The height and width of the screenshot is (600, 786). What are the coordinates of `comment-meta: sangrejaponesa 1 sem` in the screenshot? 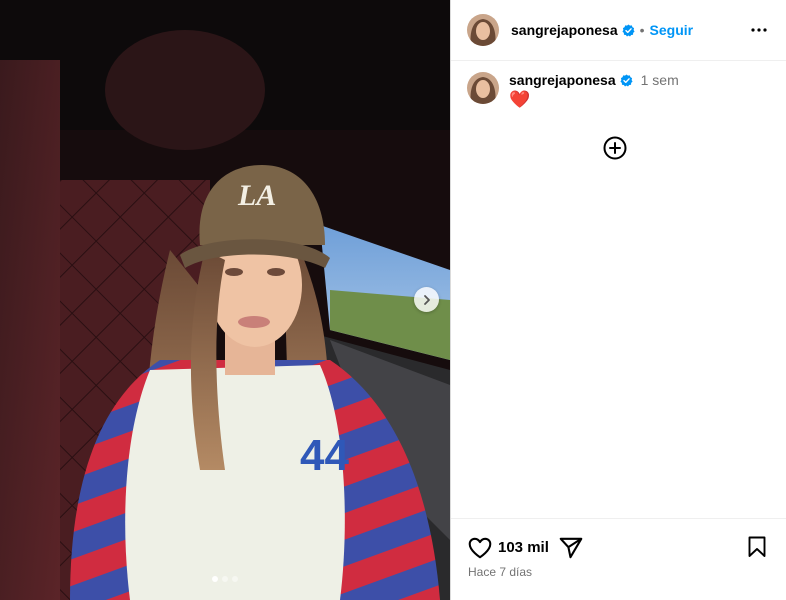 It's located at (594, 80).